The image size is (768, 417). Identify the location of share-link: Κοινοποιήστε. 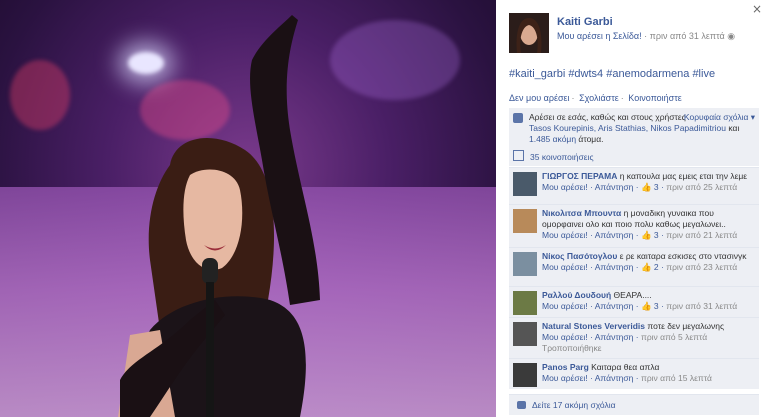
(655, 98).